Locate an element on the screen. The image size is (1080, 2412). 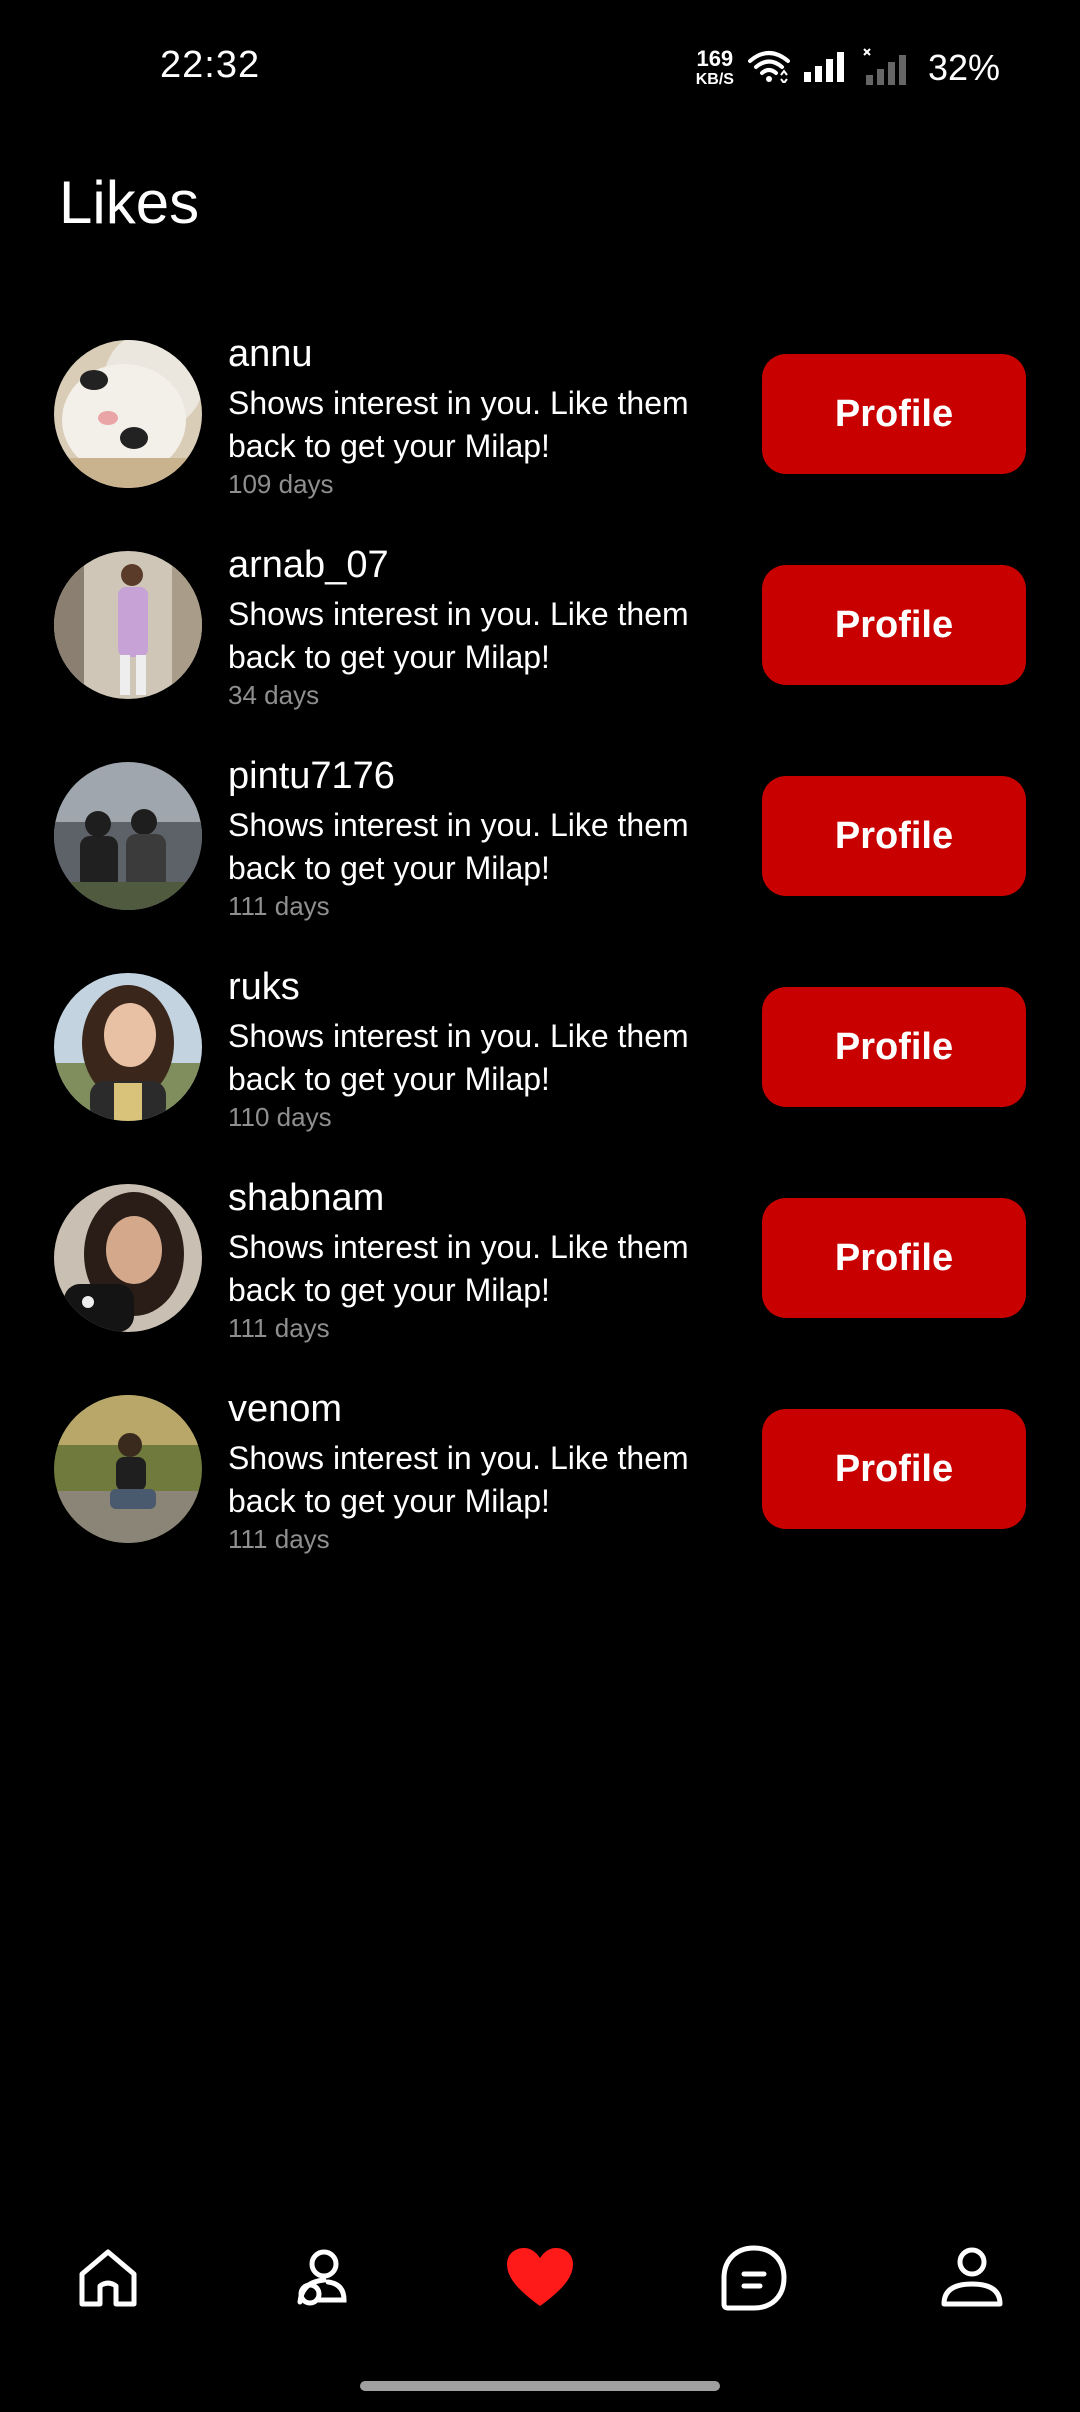
nav-home is located at coordinates (108, 2280).